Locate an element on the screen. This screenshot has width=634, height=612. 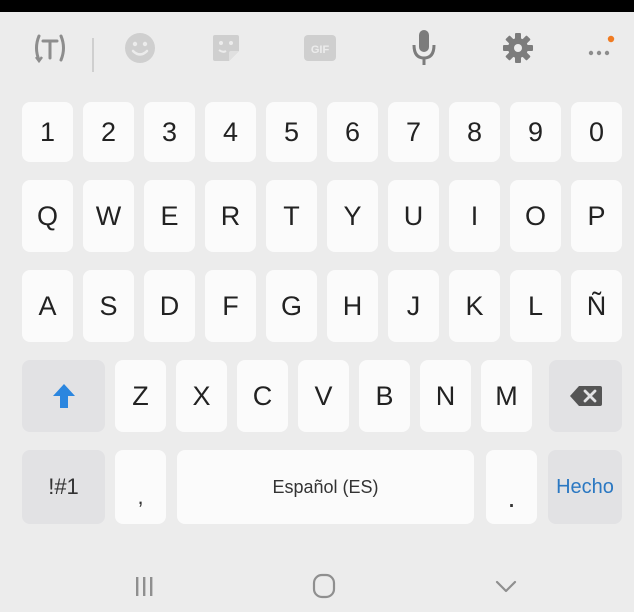
shift-key is located at coordinates (63, 396).